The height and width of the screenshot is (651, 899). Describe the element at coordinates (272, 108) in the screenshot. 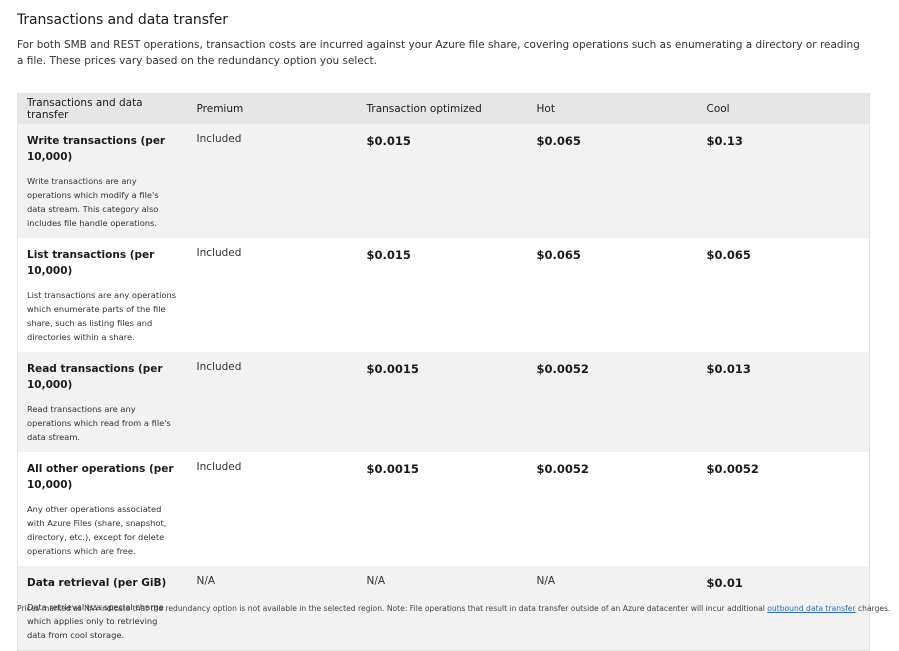

I see `header-premium: Premium` at that location.